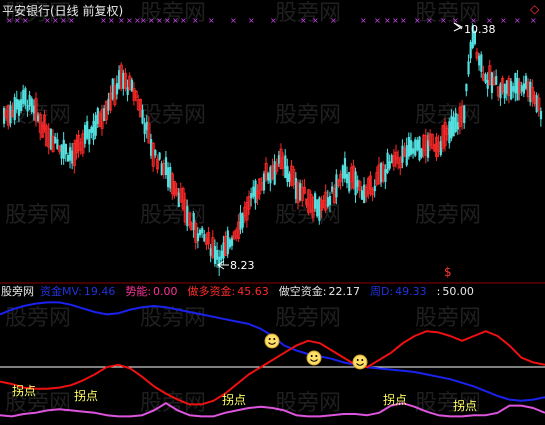 The width and height of the screenshot is (545, 425). I want to click on legend-label: 周D:, so click(381, 291).